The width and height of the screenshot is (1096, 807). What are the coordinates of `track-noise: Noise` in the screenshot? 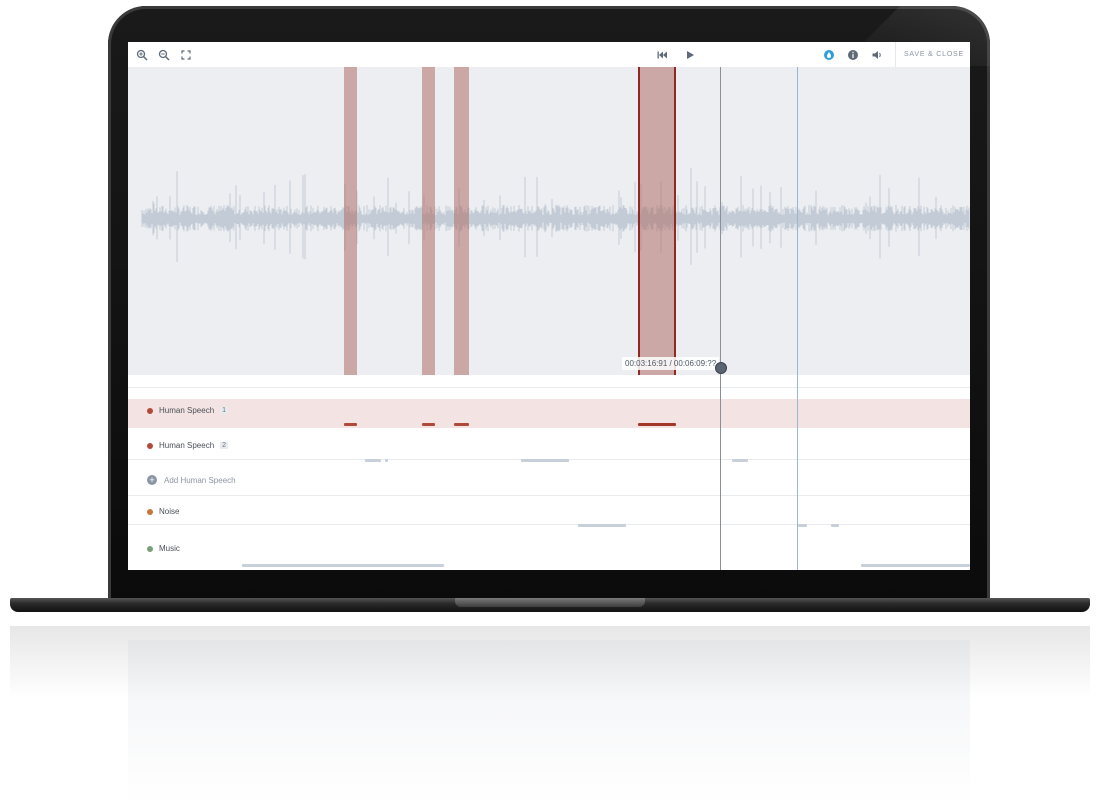 It's located at (549, 515).